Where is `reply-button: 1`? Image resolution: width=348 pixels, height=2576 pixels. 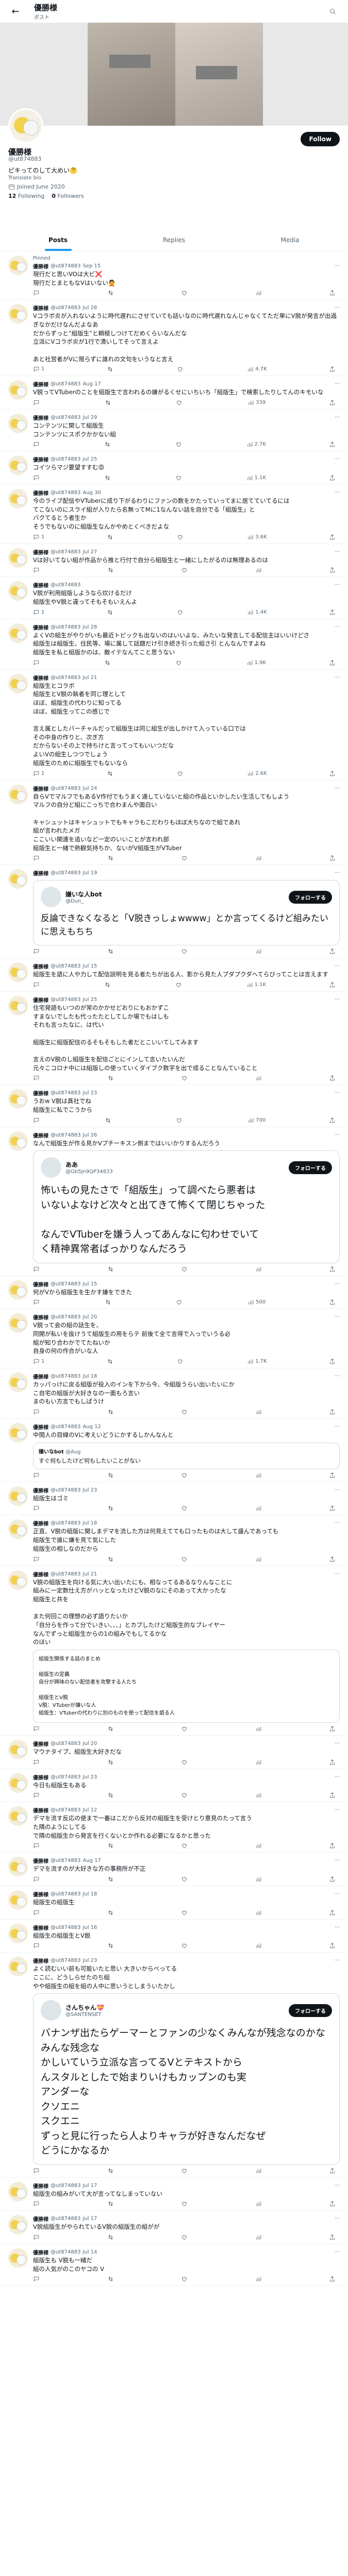 reply-button: 1 is located at coordinates (38, 773).